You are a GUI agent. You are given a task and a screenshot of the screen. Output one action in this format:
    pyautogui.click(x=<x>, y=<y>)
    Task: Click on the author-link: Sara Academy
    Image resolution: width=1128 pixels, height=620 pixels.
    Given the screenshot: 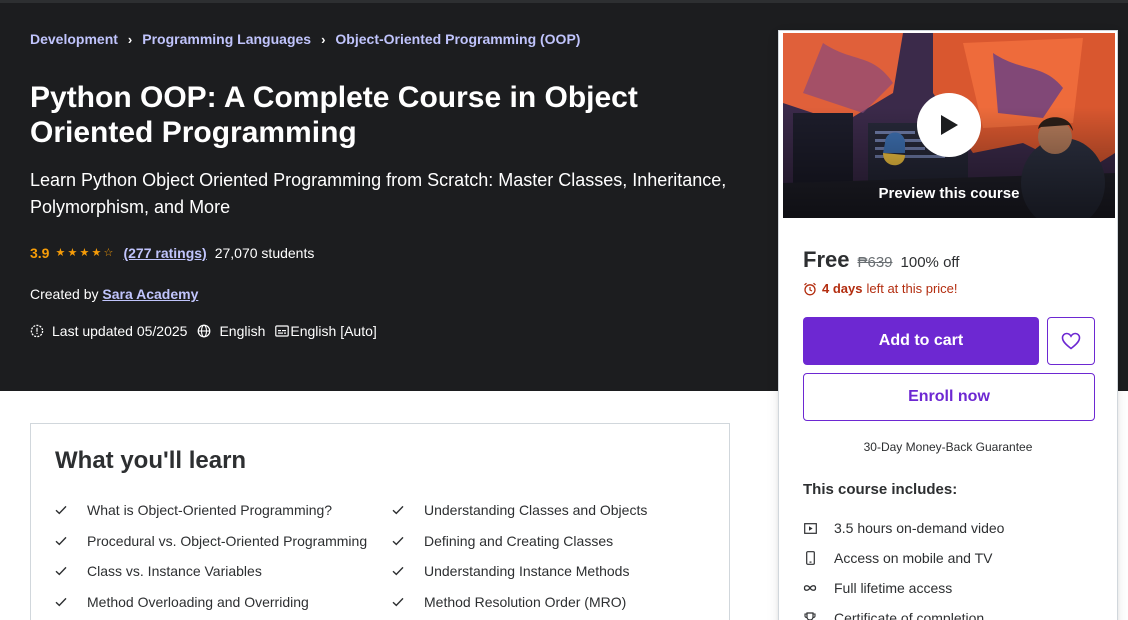 What is the action you would take?
    pyautogui.click(x=150, y=294)
    